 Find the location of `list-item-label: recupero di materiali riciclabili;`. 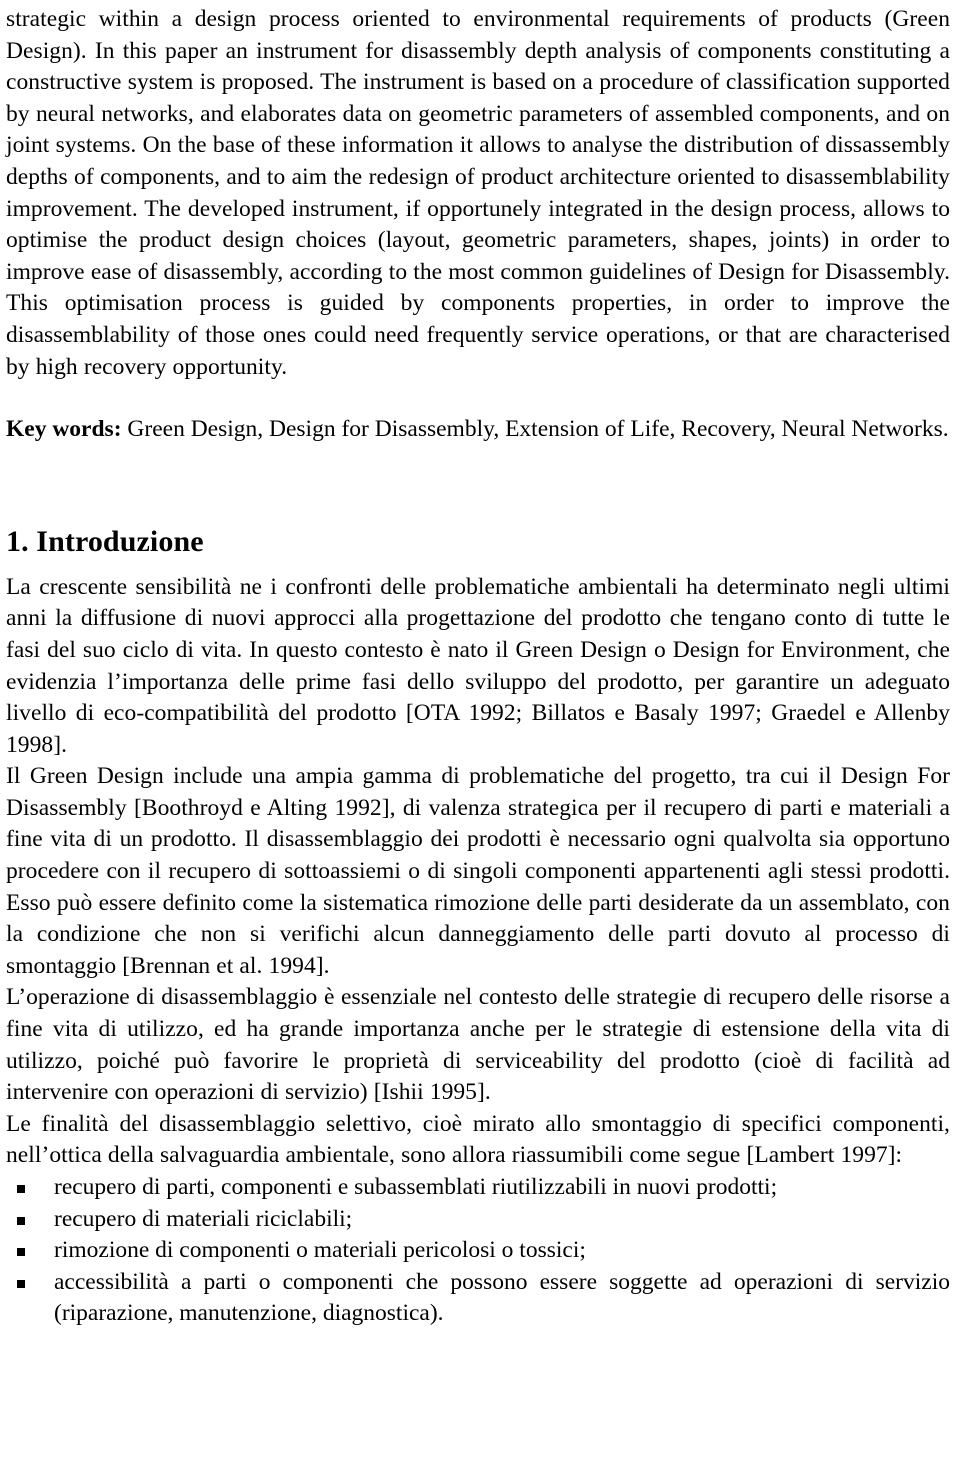

list-item-label: recupero di materiali riciclabili; is located at coordinates (203, 1218).